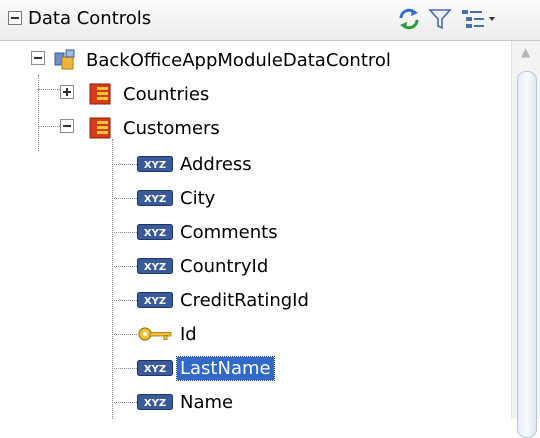  What do you see at coordinates (67, 92) in the screenshot?
I see `expander-expand` at bounding box center [67, 92].